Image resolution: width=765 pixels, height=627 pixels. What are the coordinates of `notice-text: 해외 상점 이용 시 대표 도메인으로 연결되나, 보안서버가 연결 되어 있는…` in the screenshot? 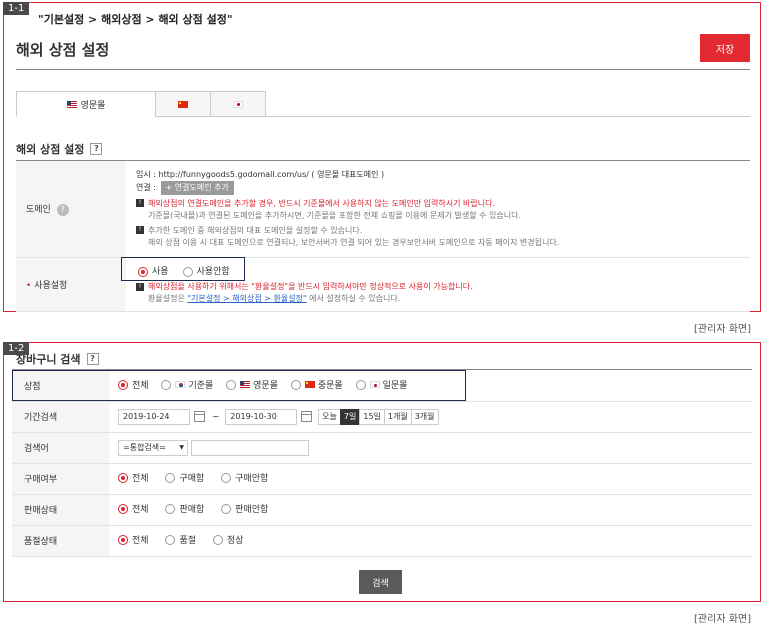 It's located at (354, 242).